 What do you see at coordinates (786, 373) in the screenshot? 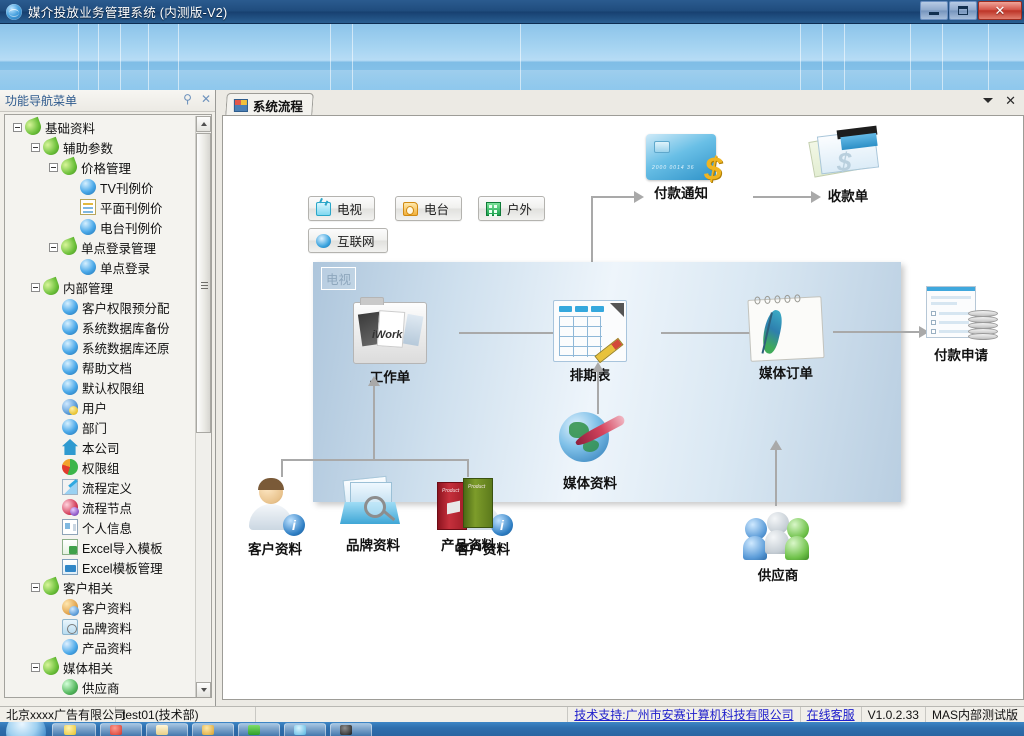
I see `node-label: 媒体订单` at bounding box center [786, 373].